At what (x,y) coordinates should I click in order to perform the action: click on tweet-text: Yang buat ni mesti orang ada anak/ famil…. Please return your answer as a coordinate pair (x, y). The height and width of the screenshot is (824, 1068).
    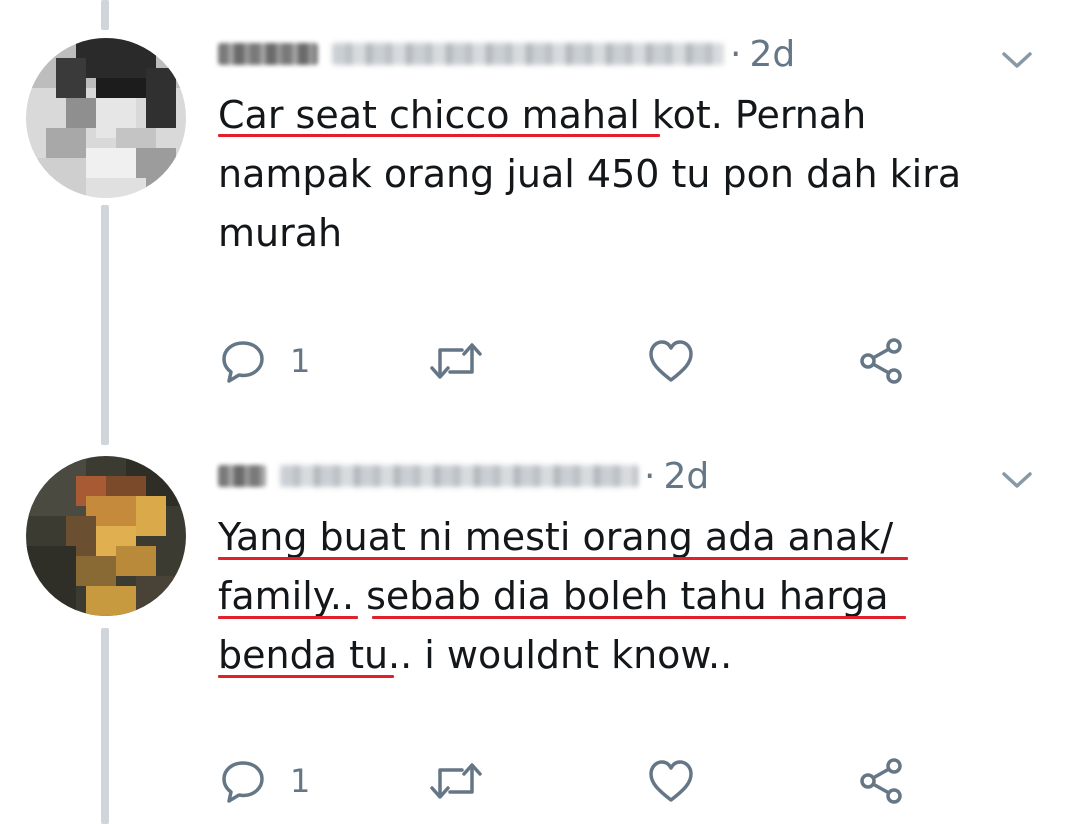
    Looking at the image, I should click on (556, 596).